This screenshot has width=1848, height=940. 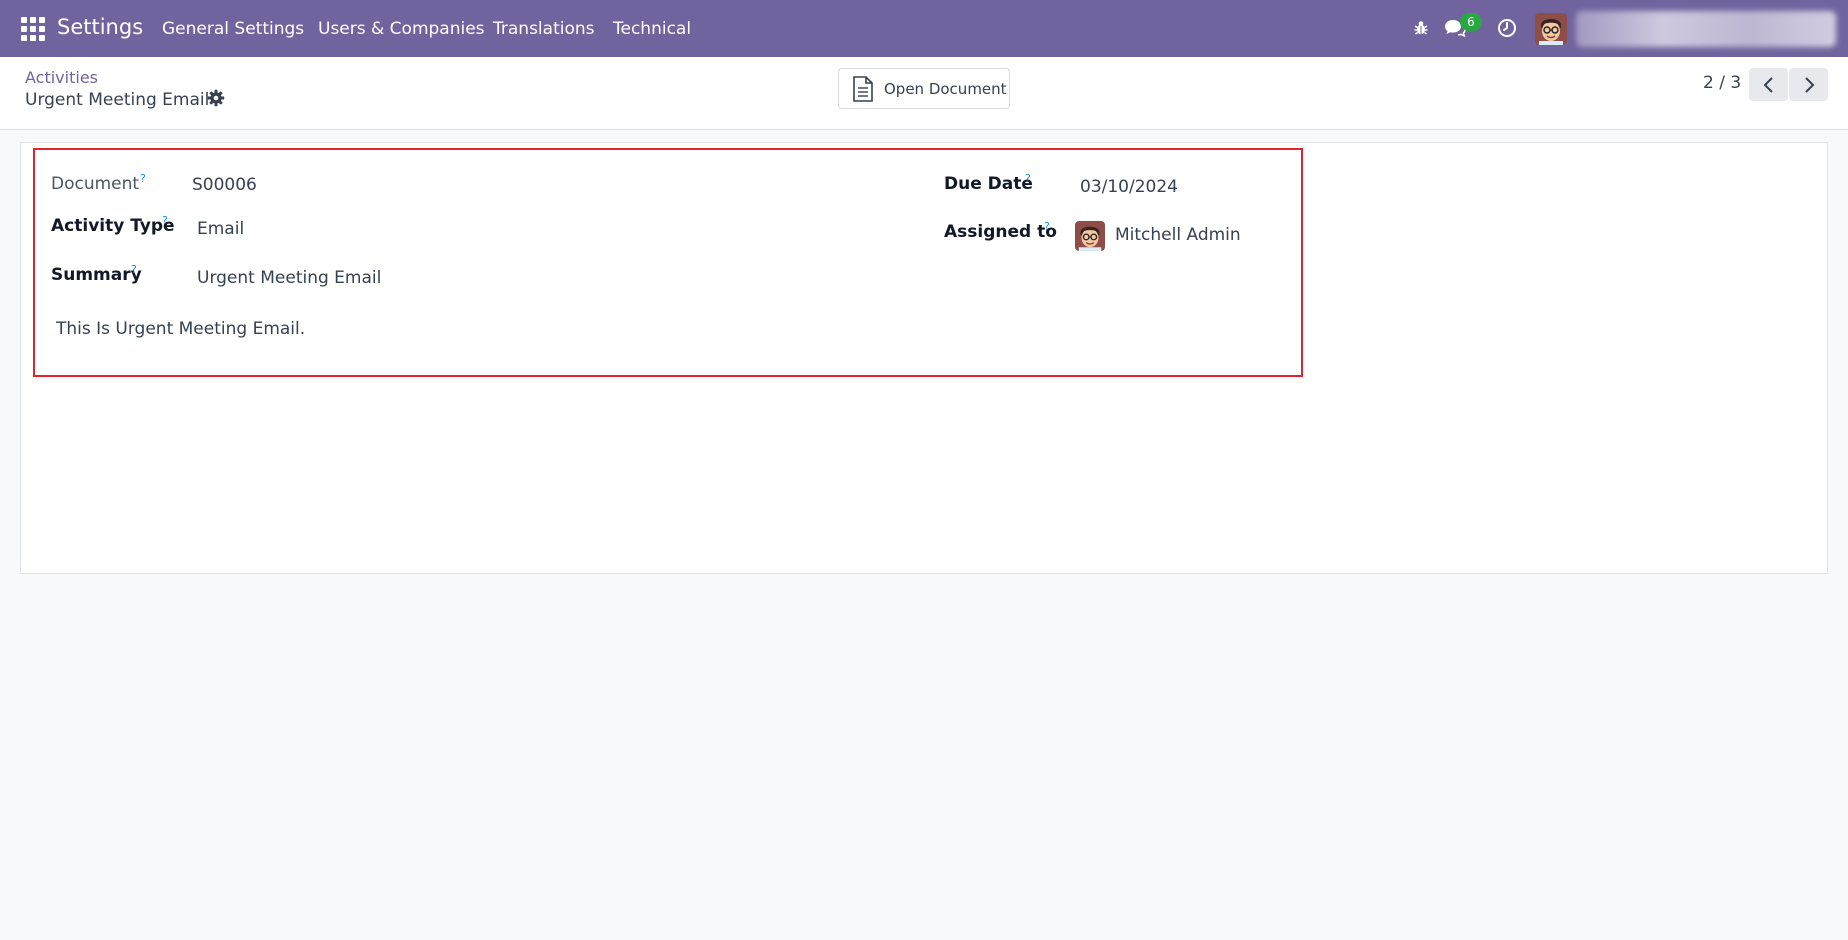 I want to click on activity-type-label: Activity Type, so click(x=113, y=226).